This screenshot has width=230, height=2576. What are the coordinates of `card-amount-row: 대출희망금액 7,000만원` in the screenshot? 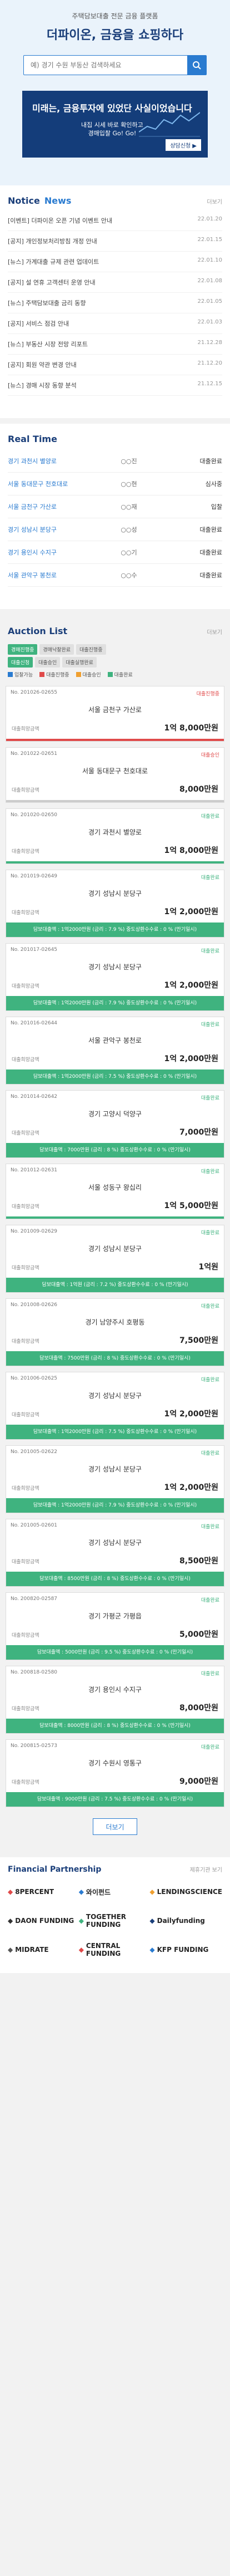 It's located at (115, 1133).